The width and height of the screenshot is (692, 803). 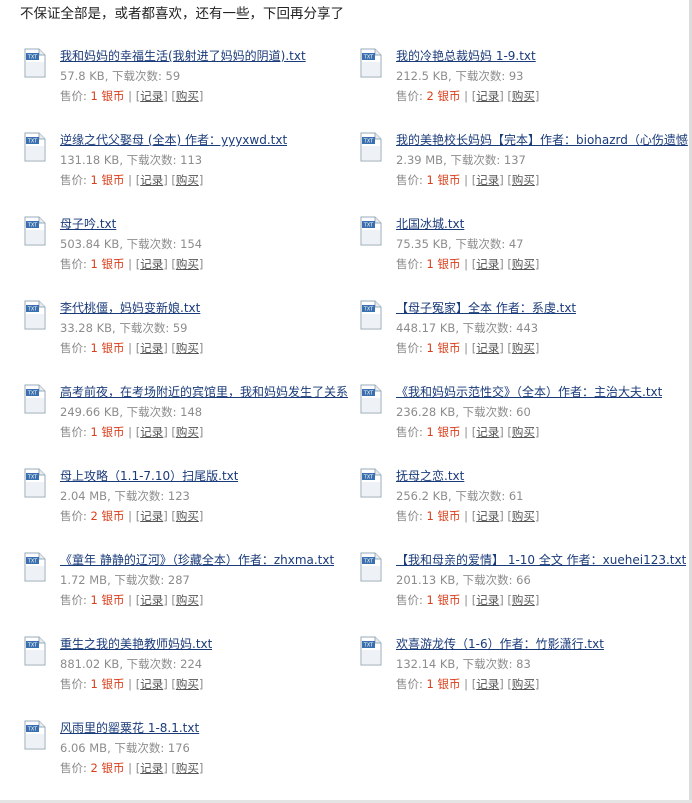 I want to click on attachment-filename-link: 《我和妈妈示范性交》（全本）作者：主治大夫.txt, so click(x=529, y=392).